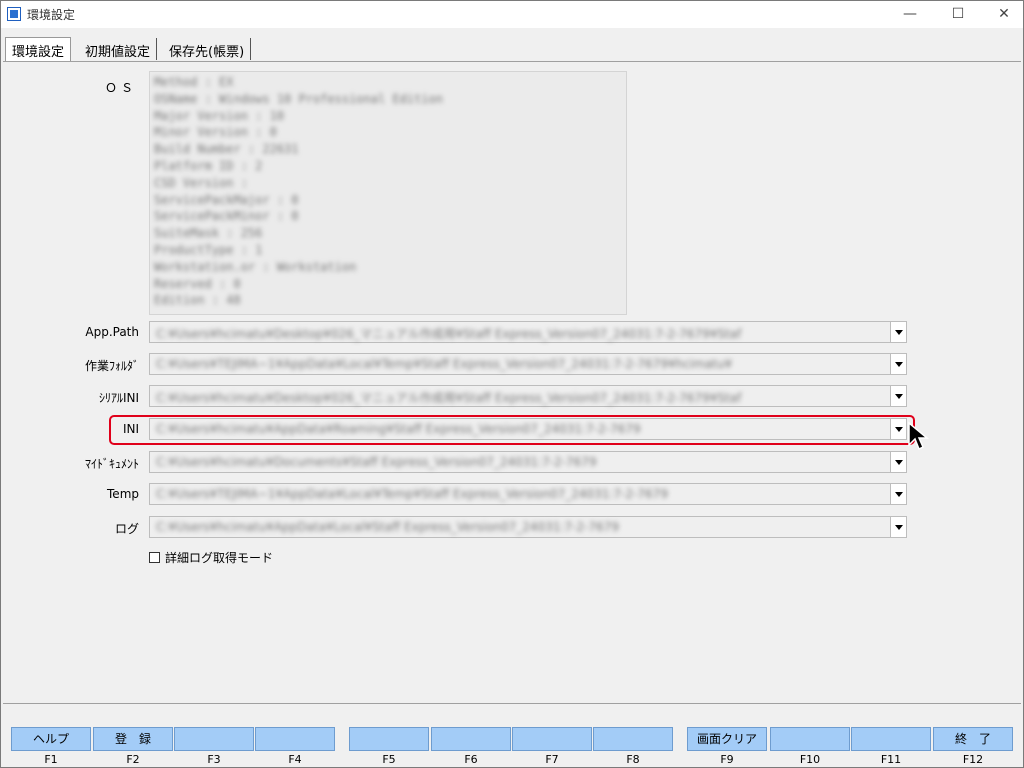 The image size is (1024, 768). What do you see at coordinates (298, 98) in the screenshot?
I see `os-info-line: OSName : Windows 10 Professional Edition` at bounding box center [298, 98].